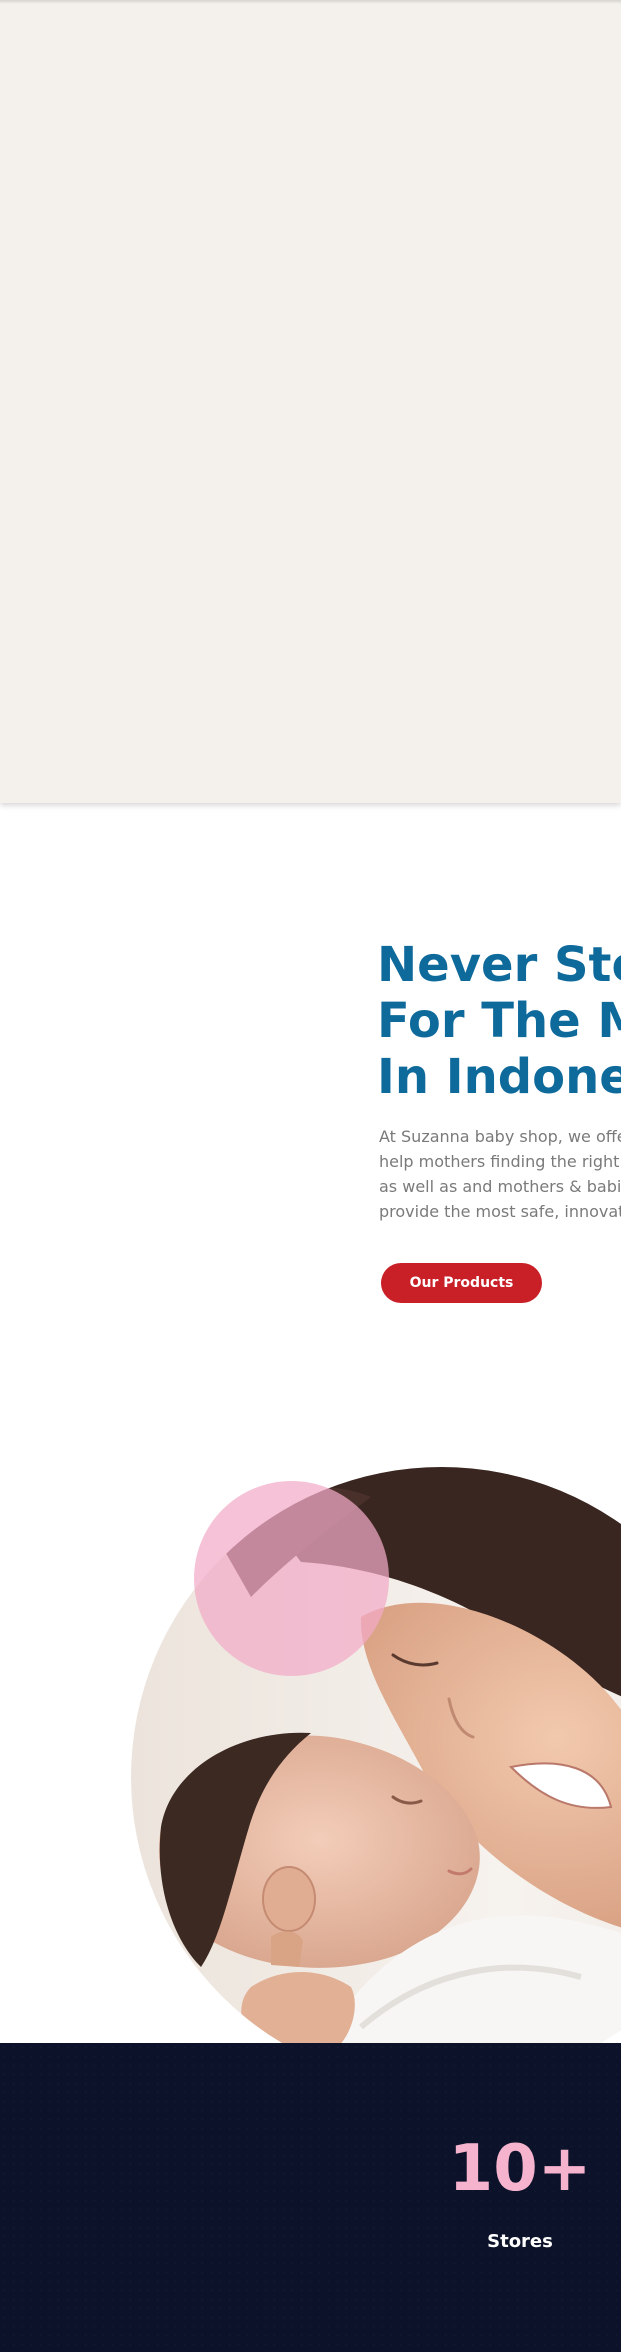 This screenshot has width=621, height=2352. What do you see at coordinates (461, 1283) in the screenshot?
I see `our-products-button: Our Products` at bounding box center [461, 1283].